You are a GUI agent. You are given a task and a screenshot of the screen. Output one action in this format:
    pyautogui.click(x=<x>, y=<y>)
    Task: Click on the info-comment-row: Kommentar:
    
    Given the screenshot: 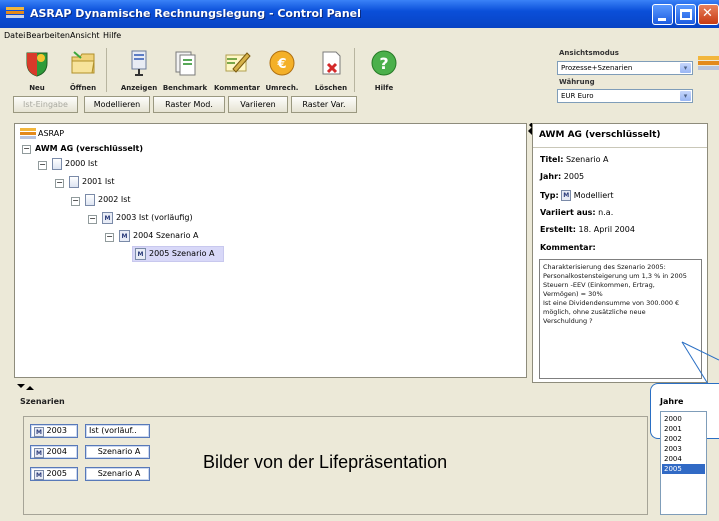 What is the action you would take?
    pyautogui.click(x=568, y=247)
    